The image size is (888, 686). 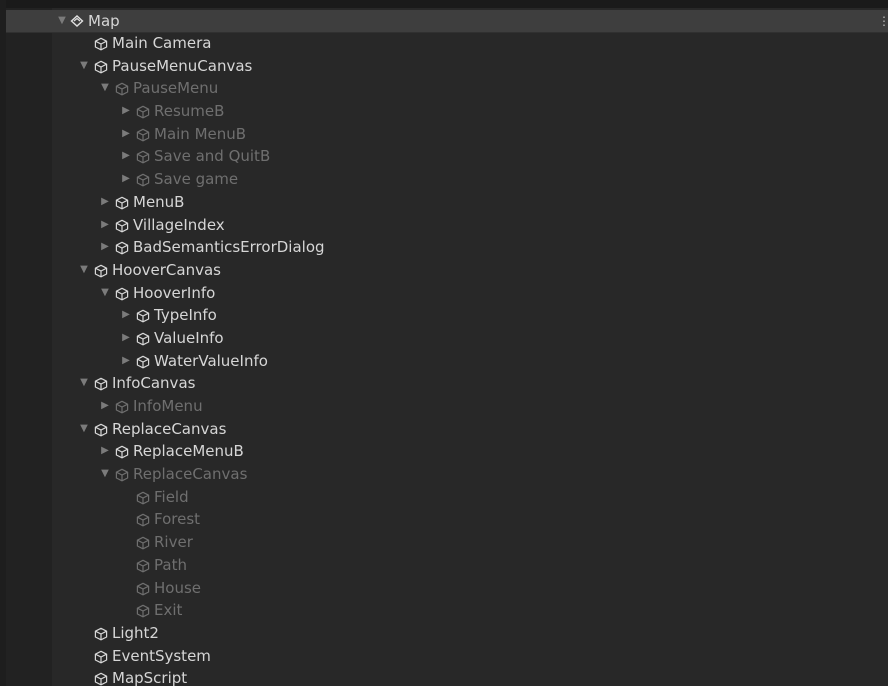 What do you see at coordinates (447, 111) in the screenshot?
I see `hierarchy-item: ▶ ResumeB` at bounding box center [447, 111].